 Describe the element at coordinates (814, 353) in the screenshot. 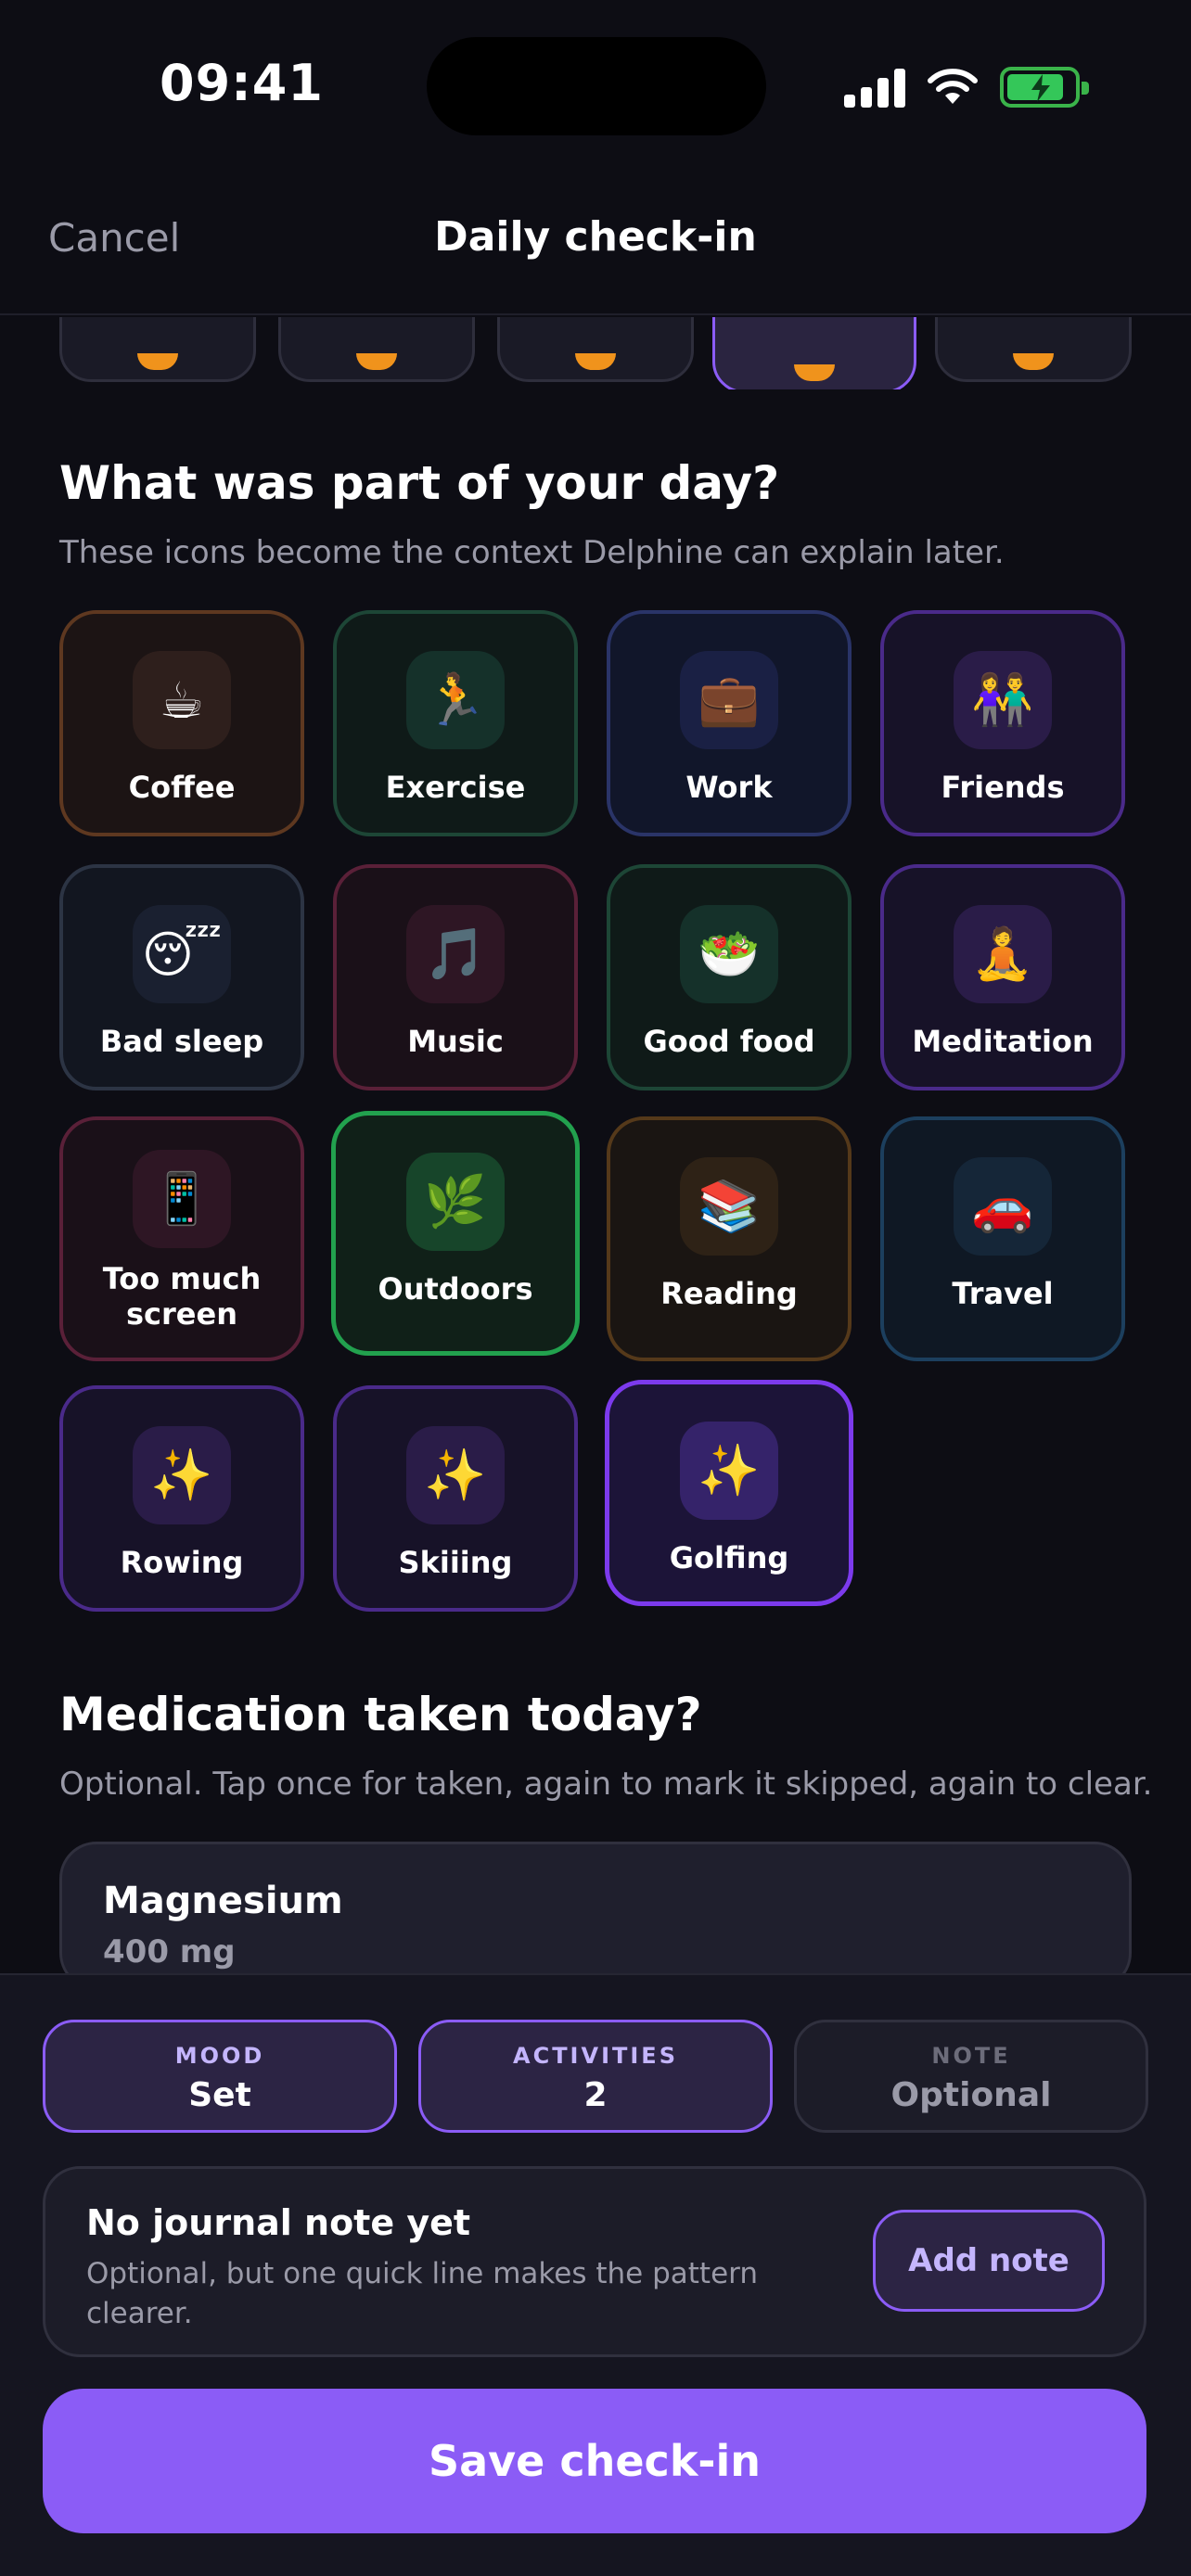

I see `mood-option-selected` at that location.